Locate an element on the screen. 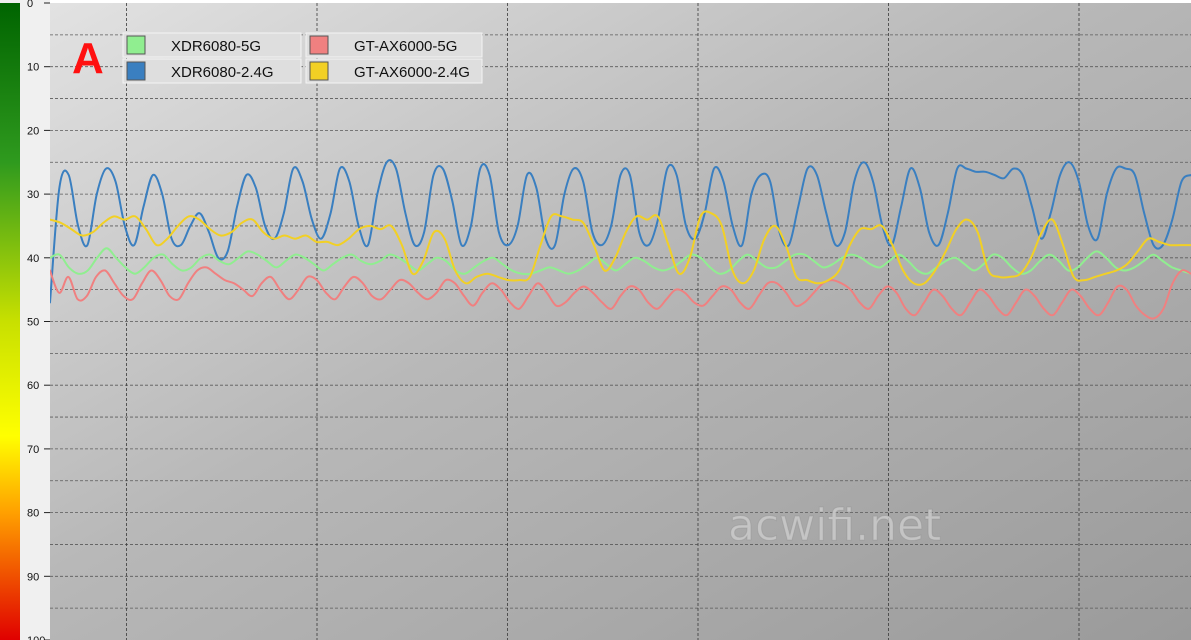 This screenshot has width=1191, height=640. legend-label: GT-AX6000-5G is located at coordinates (405, 46).